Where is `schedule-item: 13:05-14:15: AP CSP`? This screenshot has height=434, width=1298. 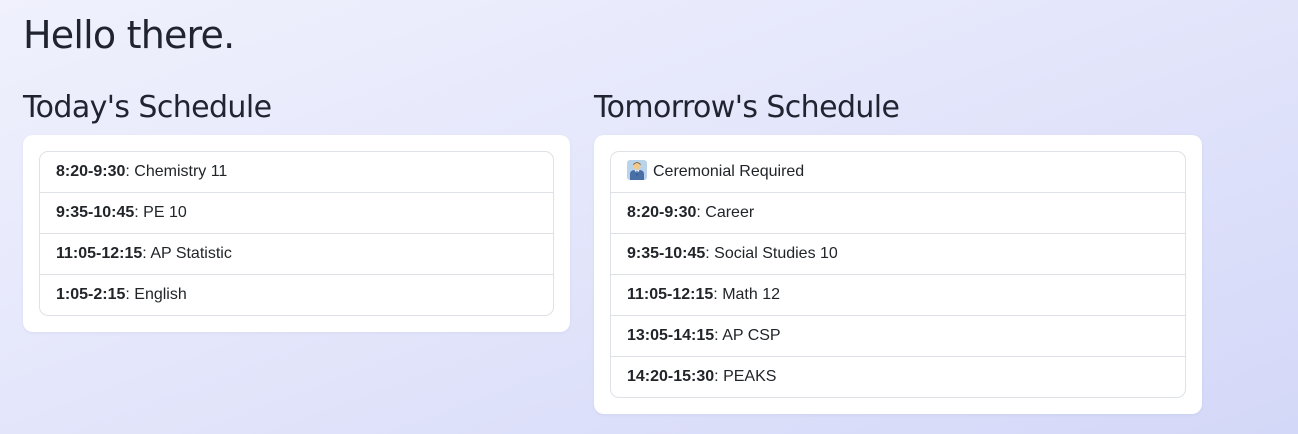 schedule-item: 13:05-14:15: AP CSP is located at coordinates (898, 336).